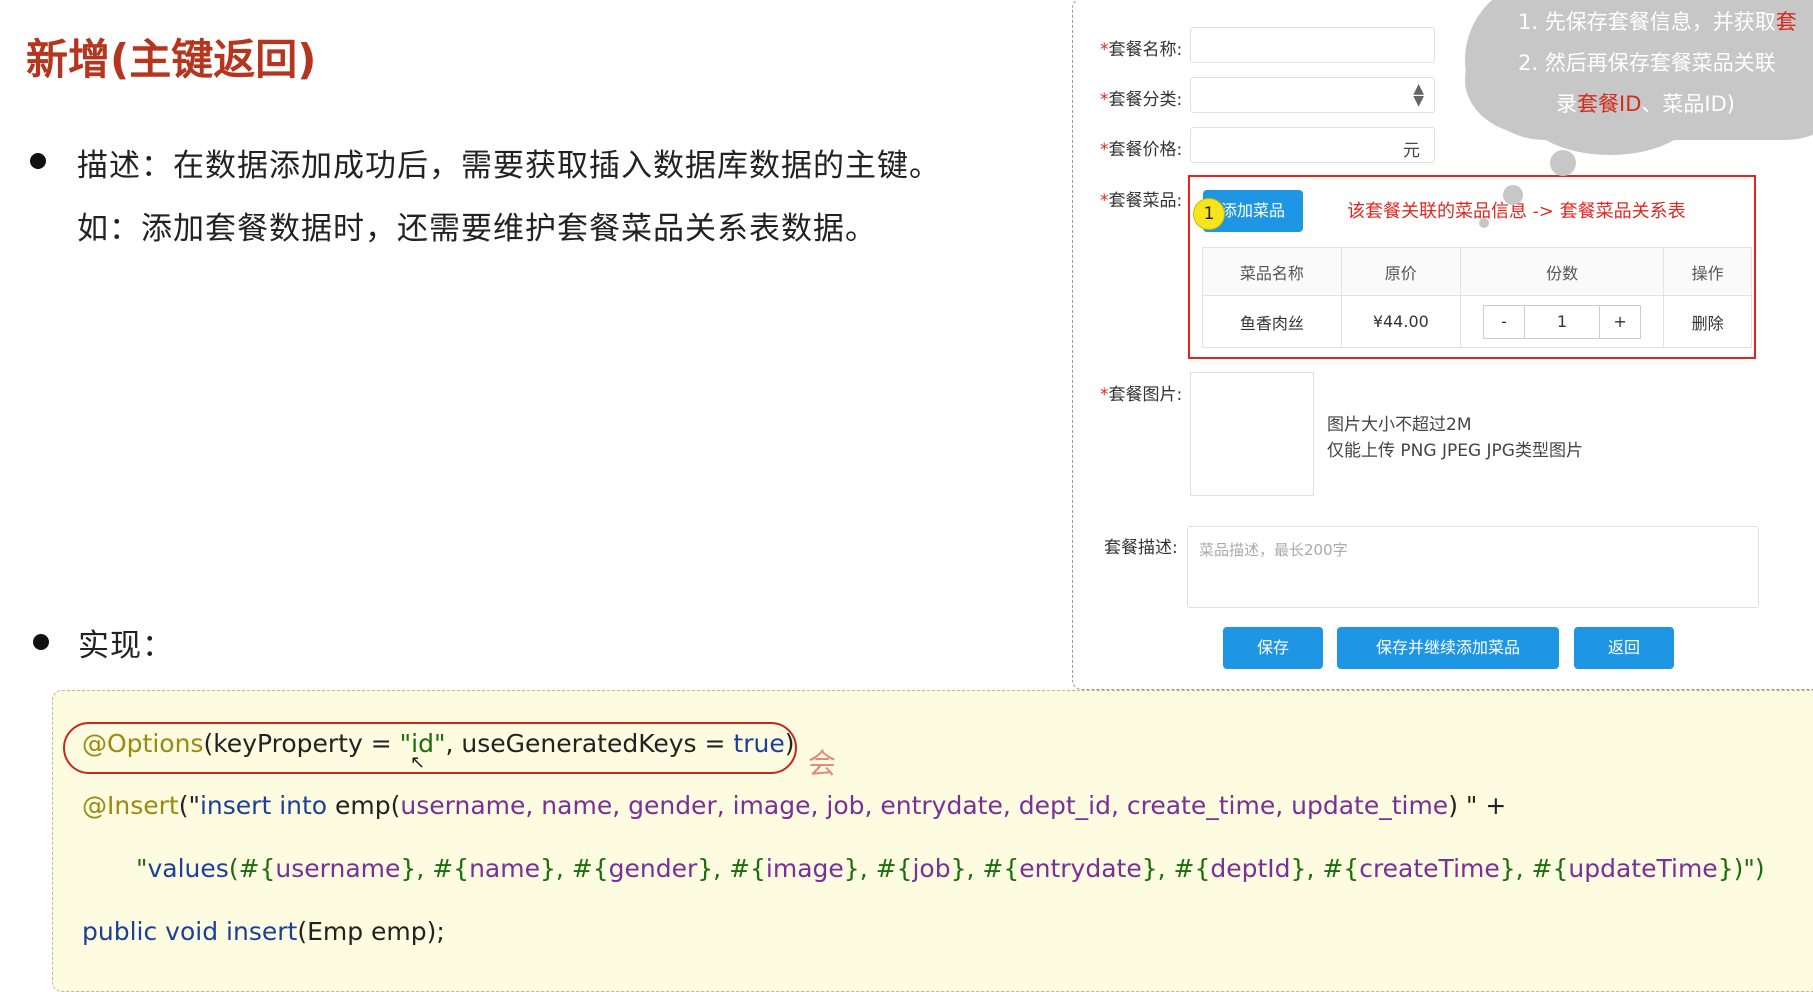  Describe the element at coordinates (1141, 548) in the screenshot. I see `setmeal-desc-label: 套餐描述:` at that location.